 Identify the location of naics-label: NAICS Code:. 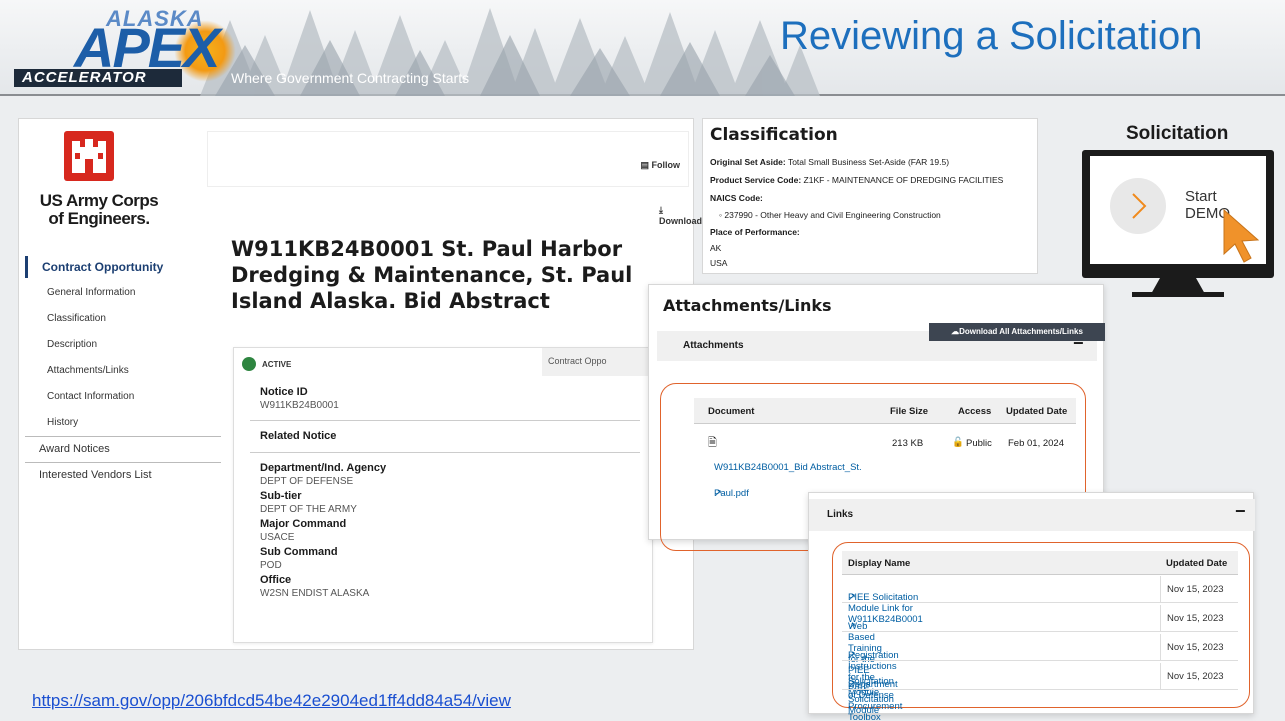
(736, 198).